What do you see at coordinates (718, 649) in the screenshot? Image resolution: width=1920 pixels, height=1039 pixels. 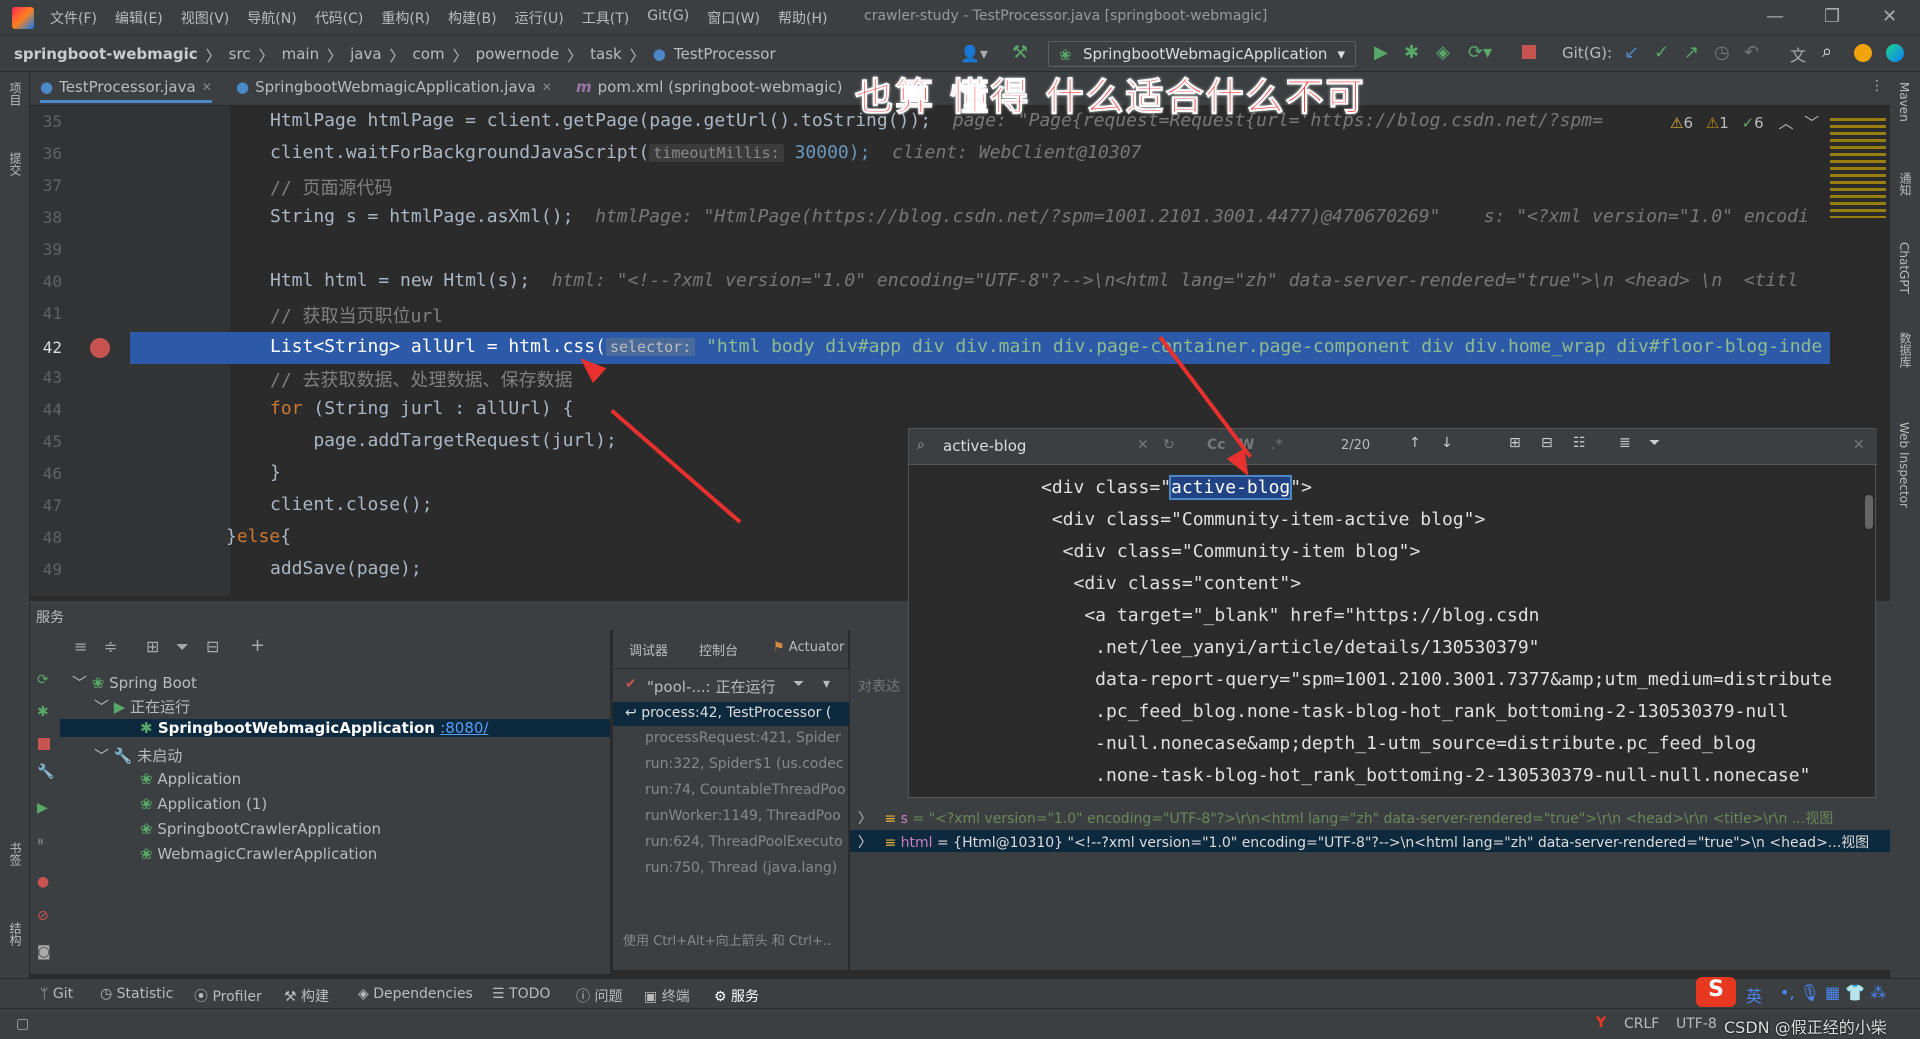 I see `tab-console: 控制台` at bounding box center [718, 649].